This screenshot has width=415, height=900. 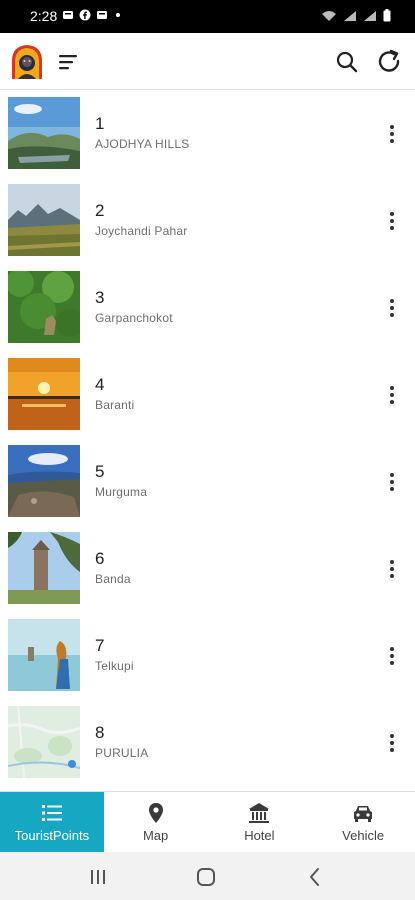 I want to click on home-icon, so click(x=206, y=877).